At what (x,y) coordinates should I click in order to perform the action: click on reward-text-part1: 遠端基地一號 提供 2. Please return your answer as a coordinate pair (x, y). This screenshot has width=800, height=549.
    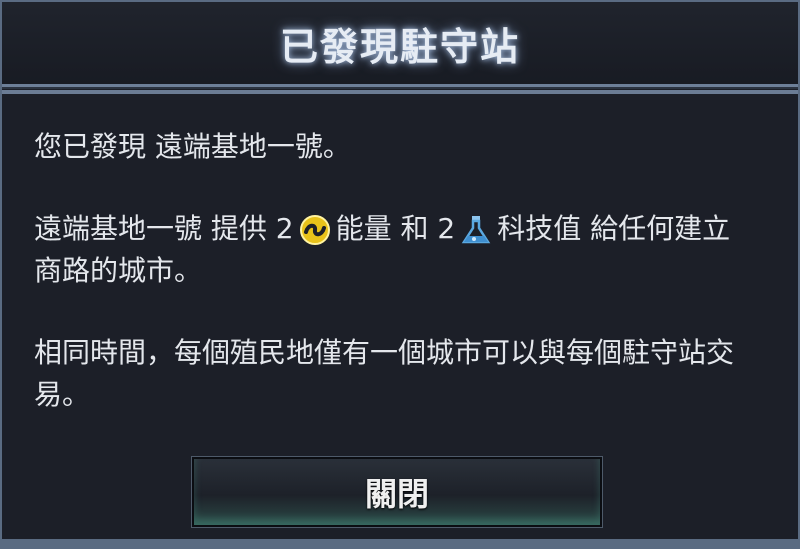
    Looking at the image, I should click on (164, 228).